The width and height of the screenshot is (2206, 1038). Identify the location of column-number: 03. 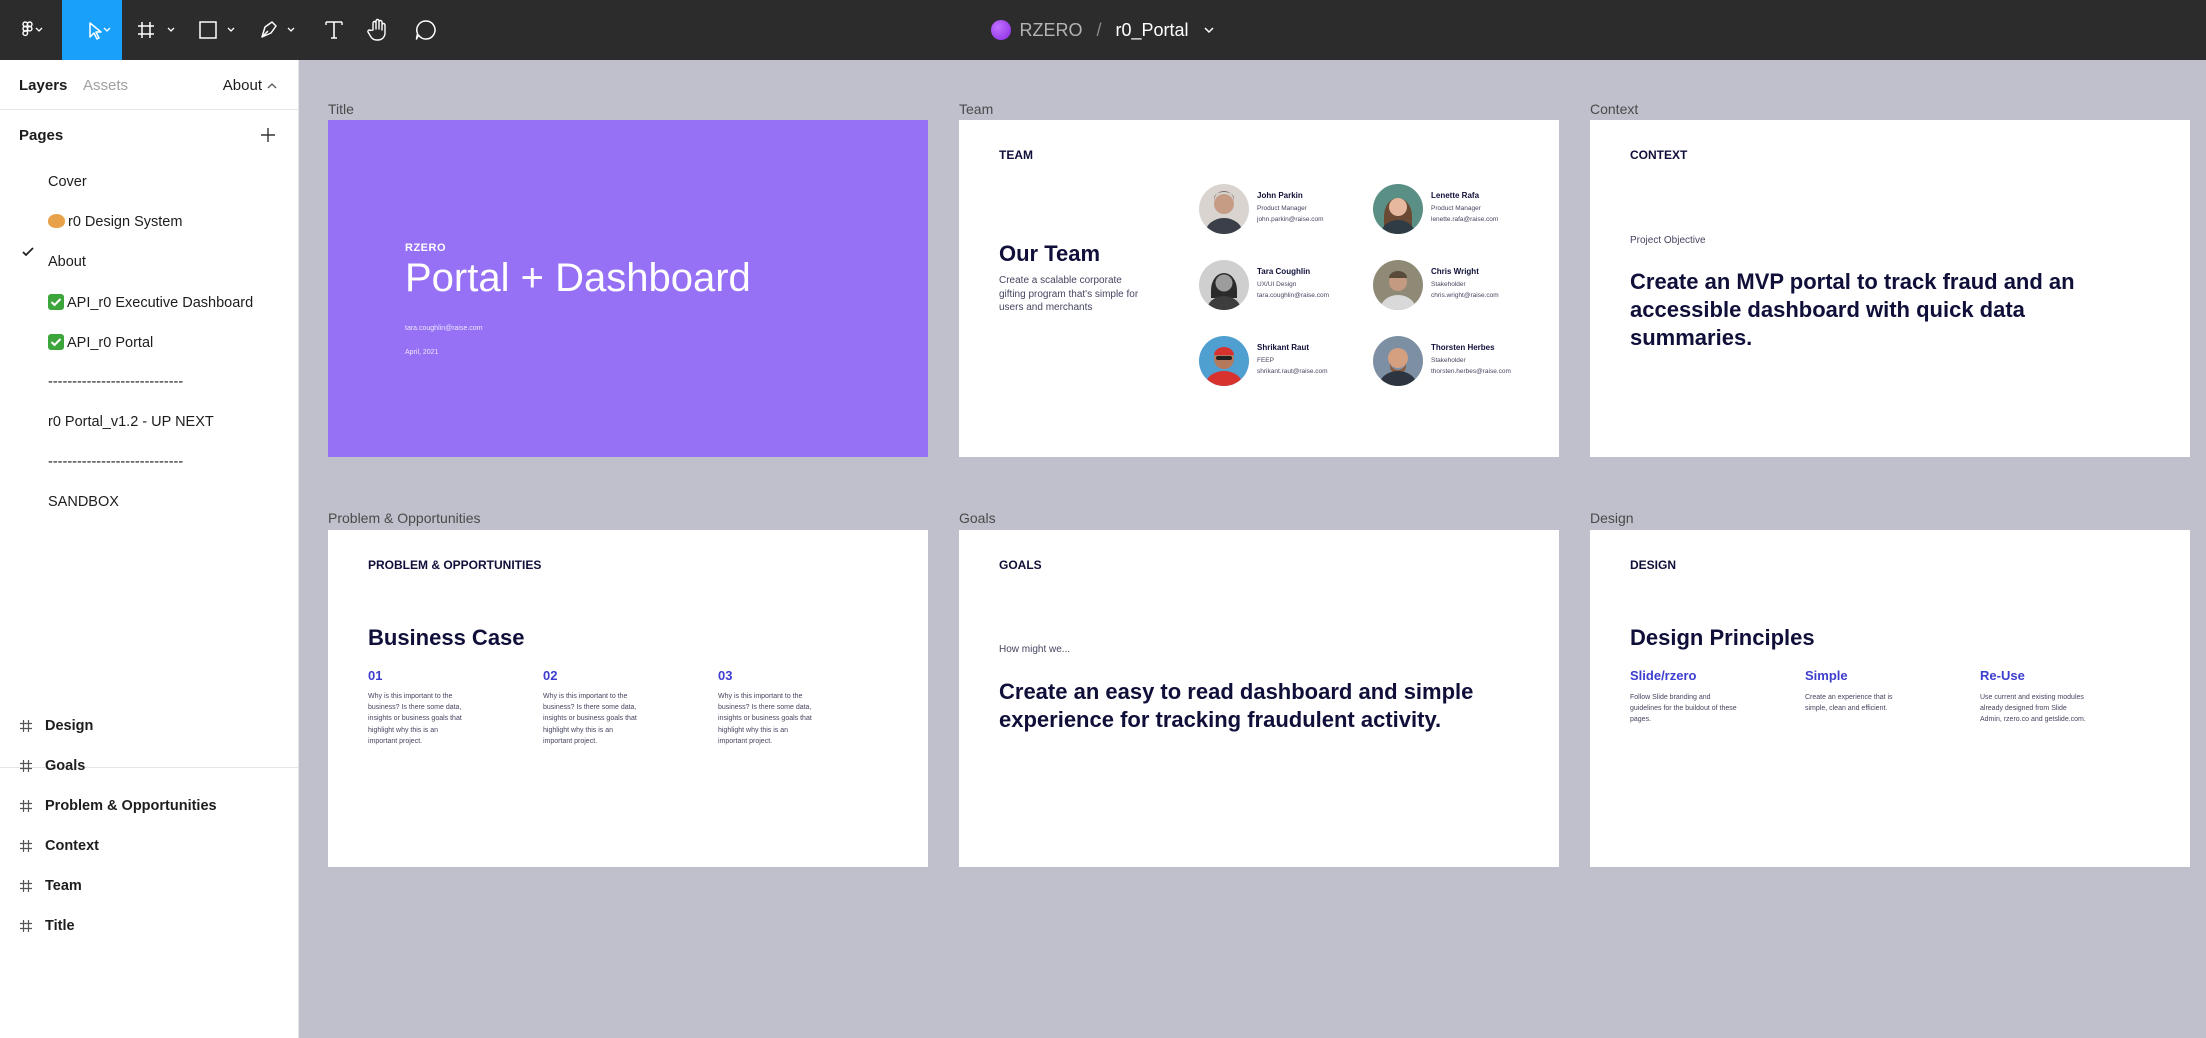
(725, 675).